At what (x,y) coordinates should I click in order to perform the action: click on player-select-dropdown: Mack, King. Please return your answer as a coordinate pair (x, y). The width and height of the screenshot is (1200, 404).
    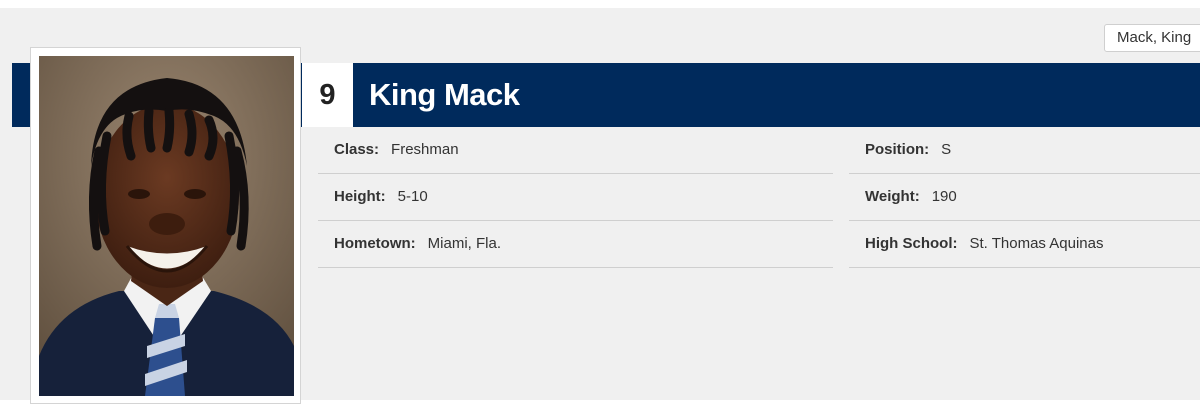
    Looking at the image, I should click on (1152, 38).